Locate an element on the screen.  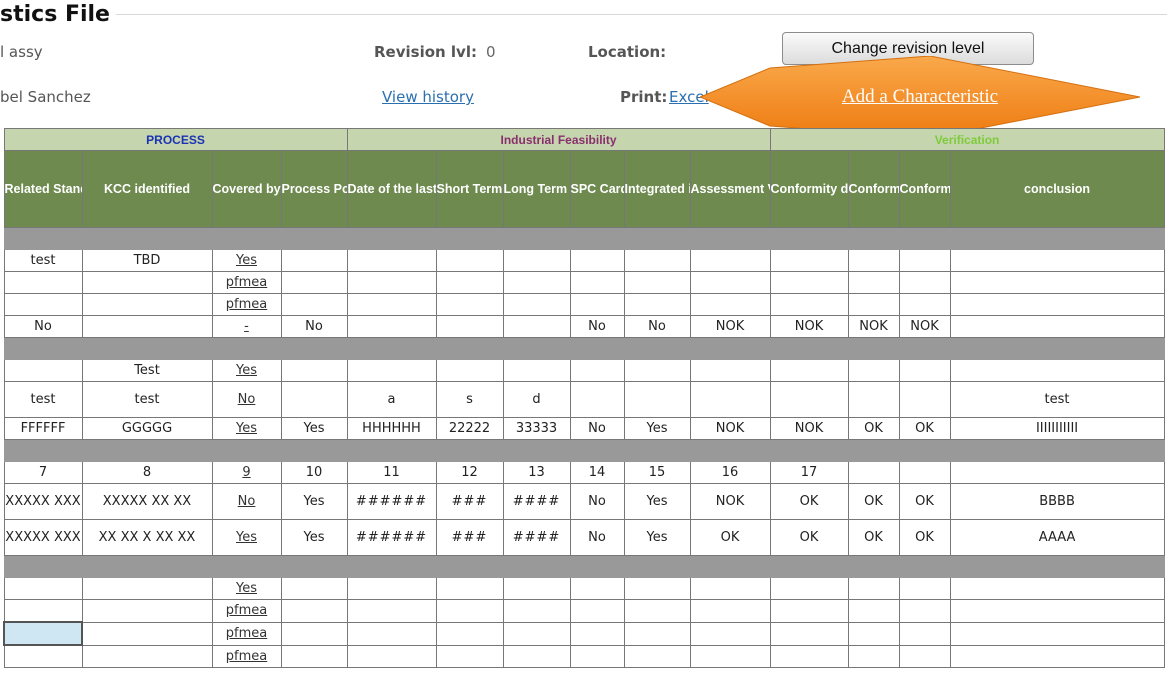
table-cell: 9 is located at coordinates (246, 472).